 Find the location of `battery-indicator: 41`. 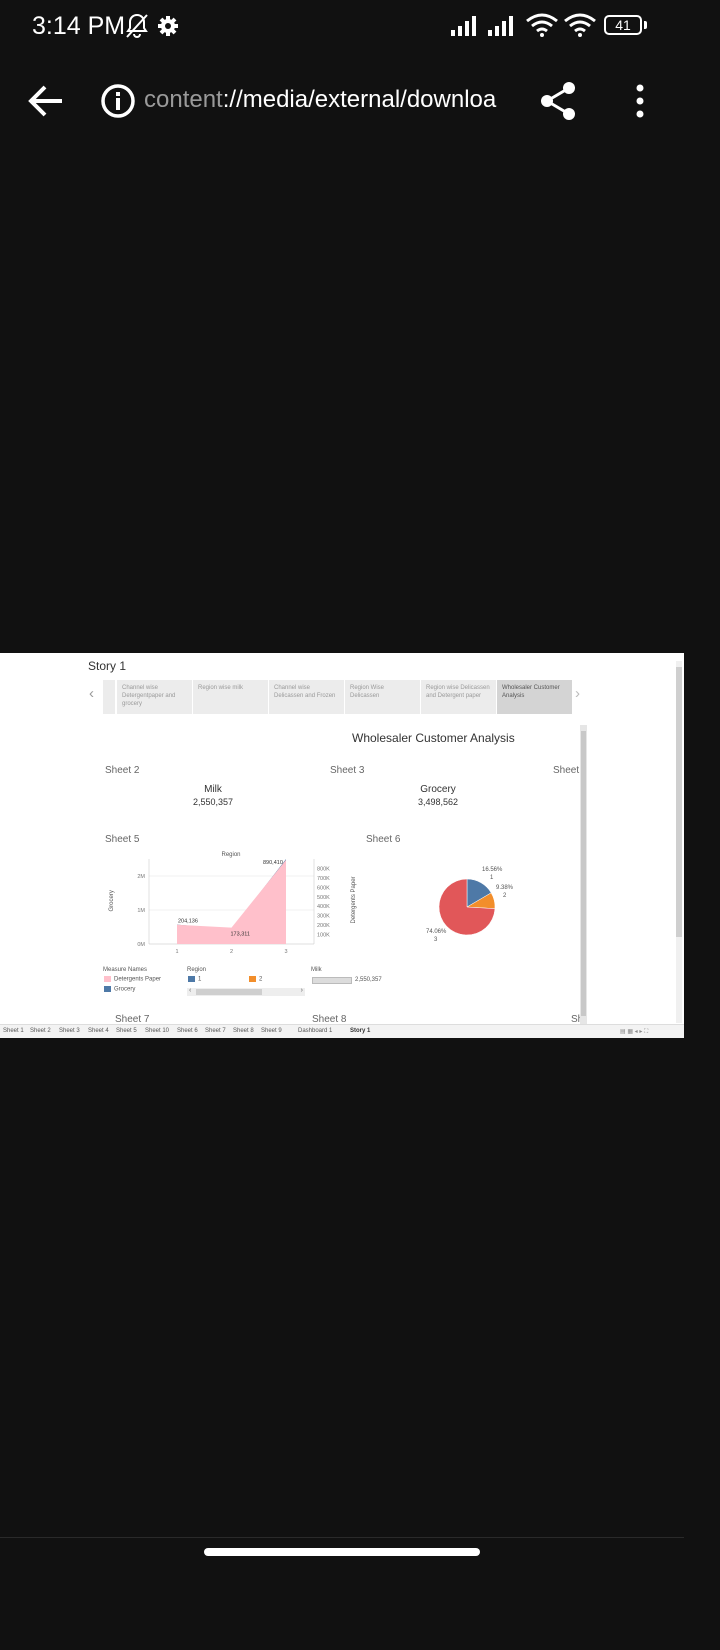

battery-indicator: 41 is located at coordinates (623, 25).